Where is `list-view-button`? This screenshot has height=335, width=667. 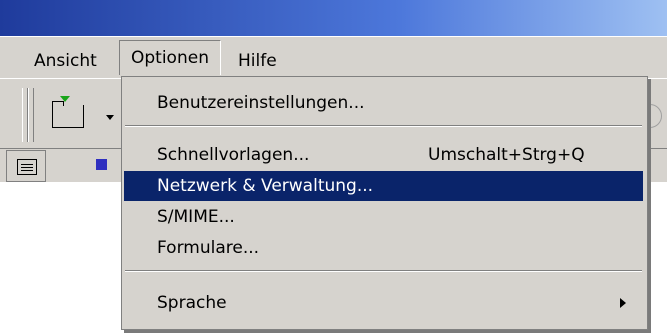
list-view-button is located at coordinates (26, 166).